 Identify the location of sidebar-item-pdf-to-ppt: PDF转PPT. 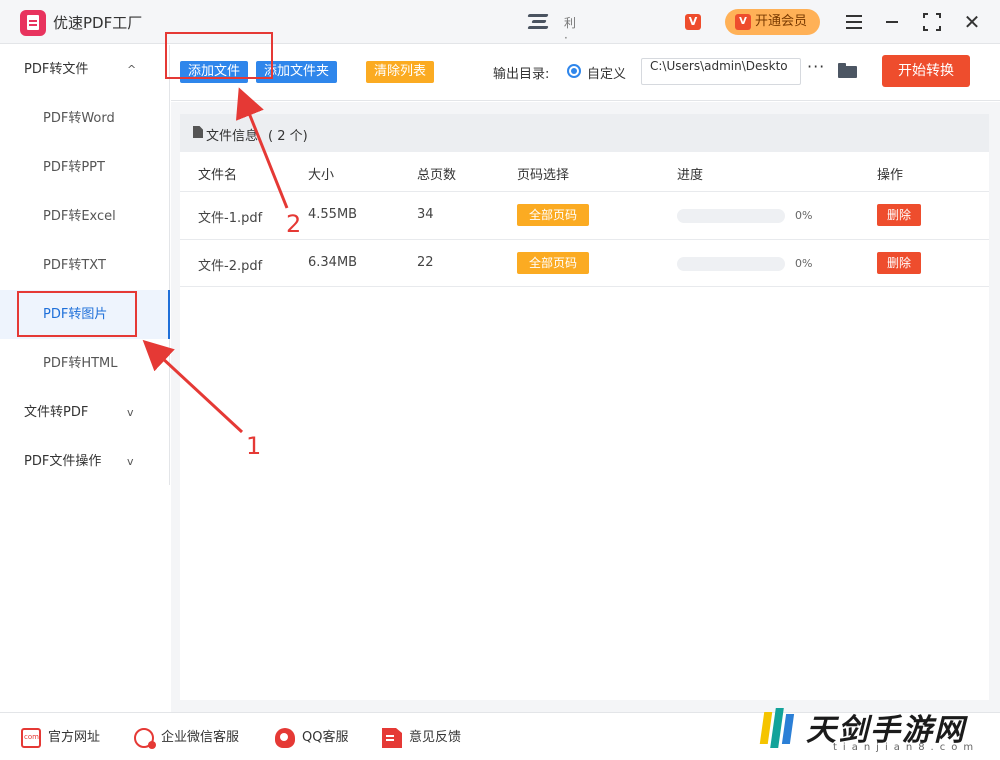
(85, 167).